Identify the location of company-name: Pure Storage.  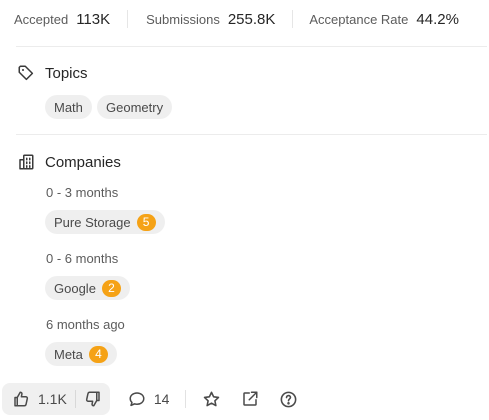
(92, 222).